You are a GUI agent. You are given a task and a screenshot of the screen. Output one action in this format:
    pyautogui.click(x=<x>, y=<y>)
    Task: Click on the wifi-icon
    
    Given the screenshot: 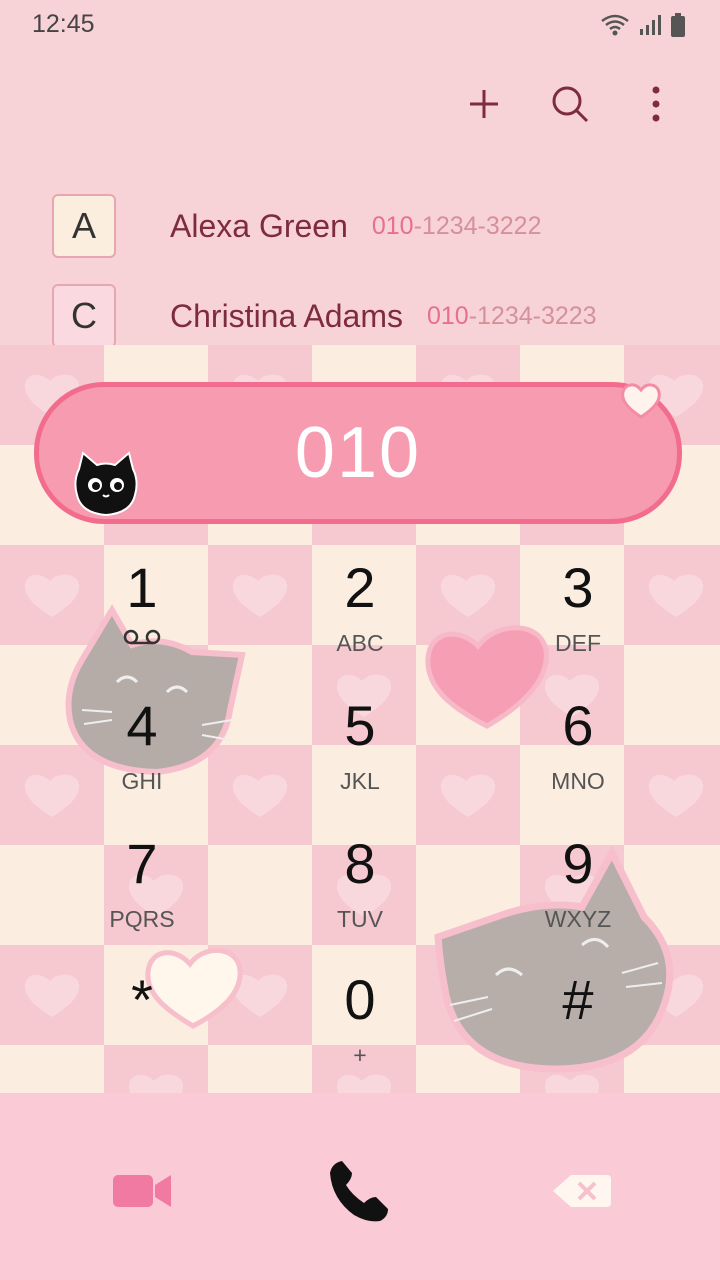 What is the action you would take?
    pyautogui.click(x=615, y=25)
    